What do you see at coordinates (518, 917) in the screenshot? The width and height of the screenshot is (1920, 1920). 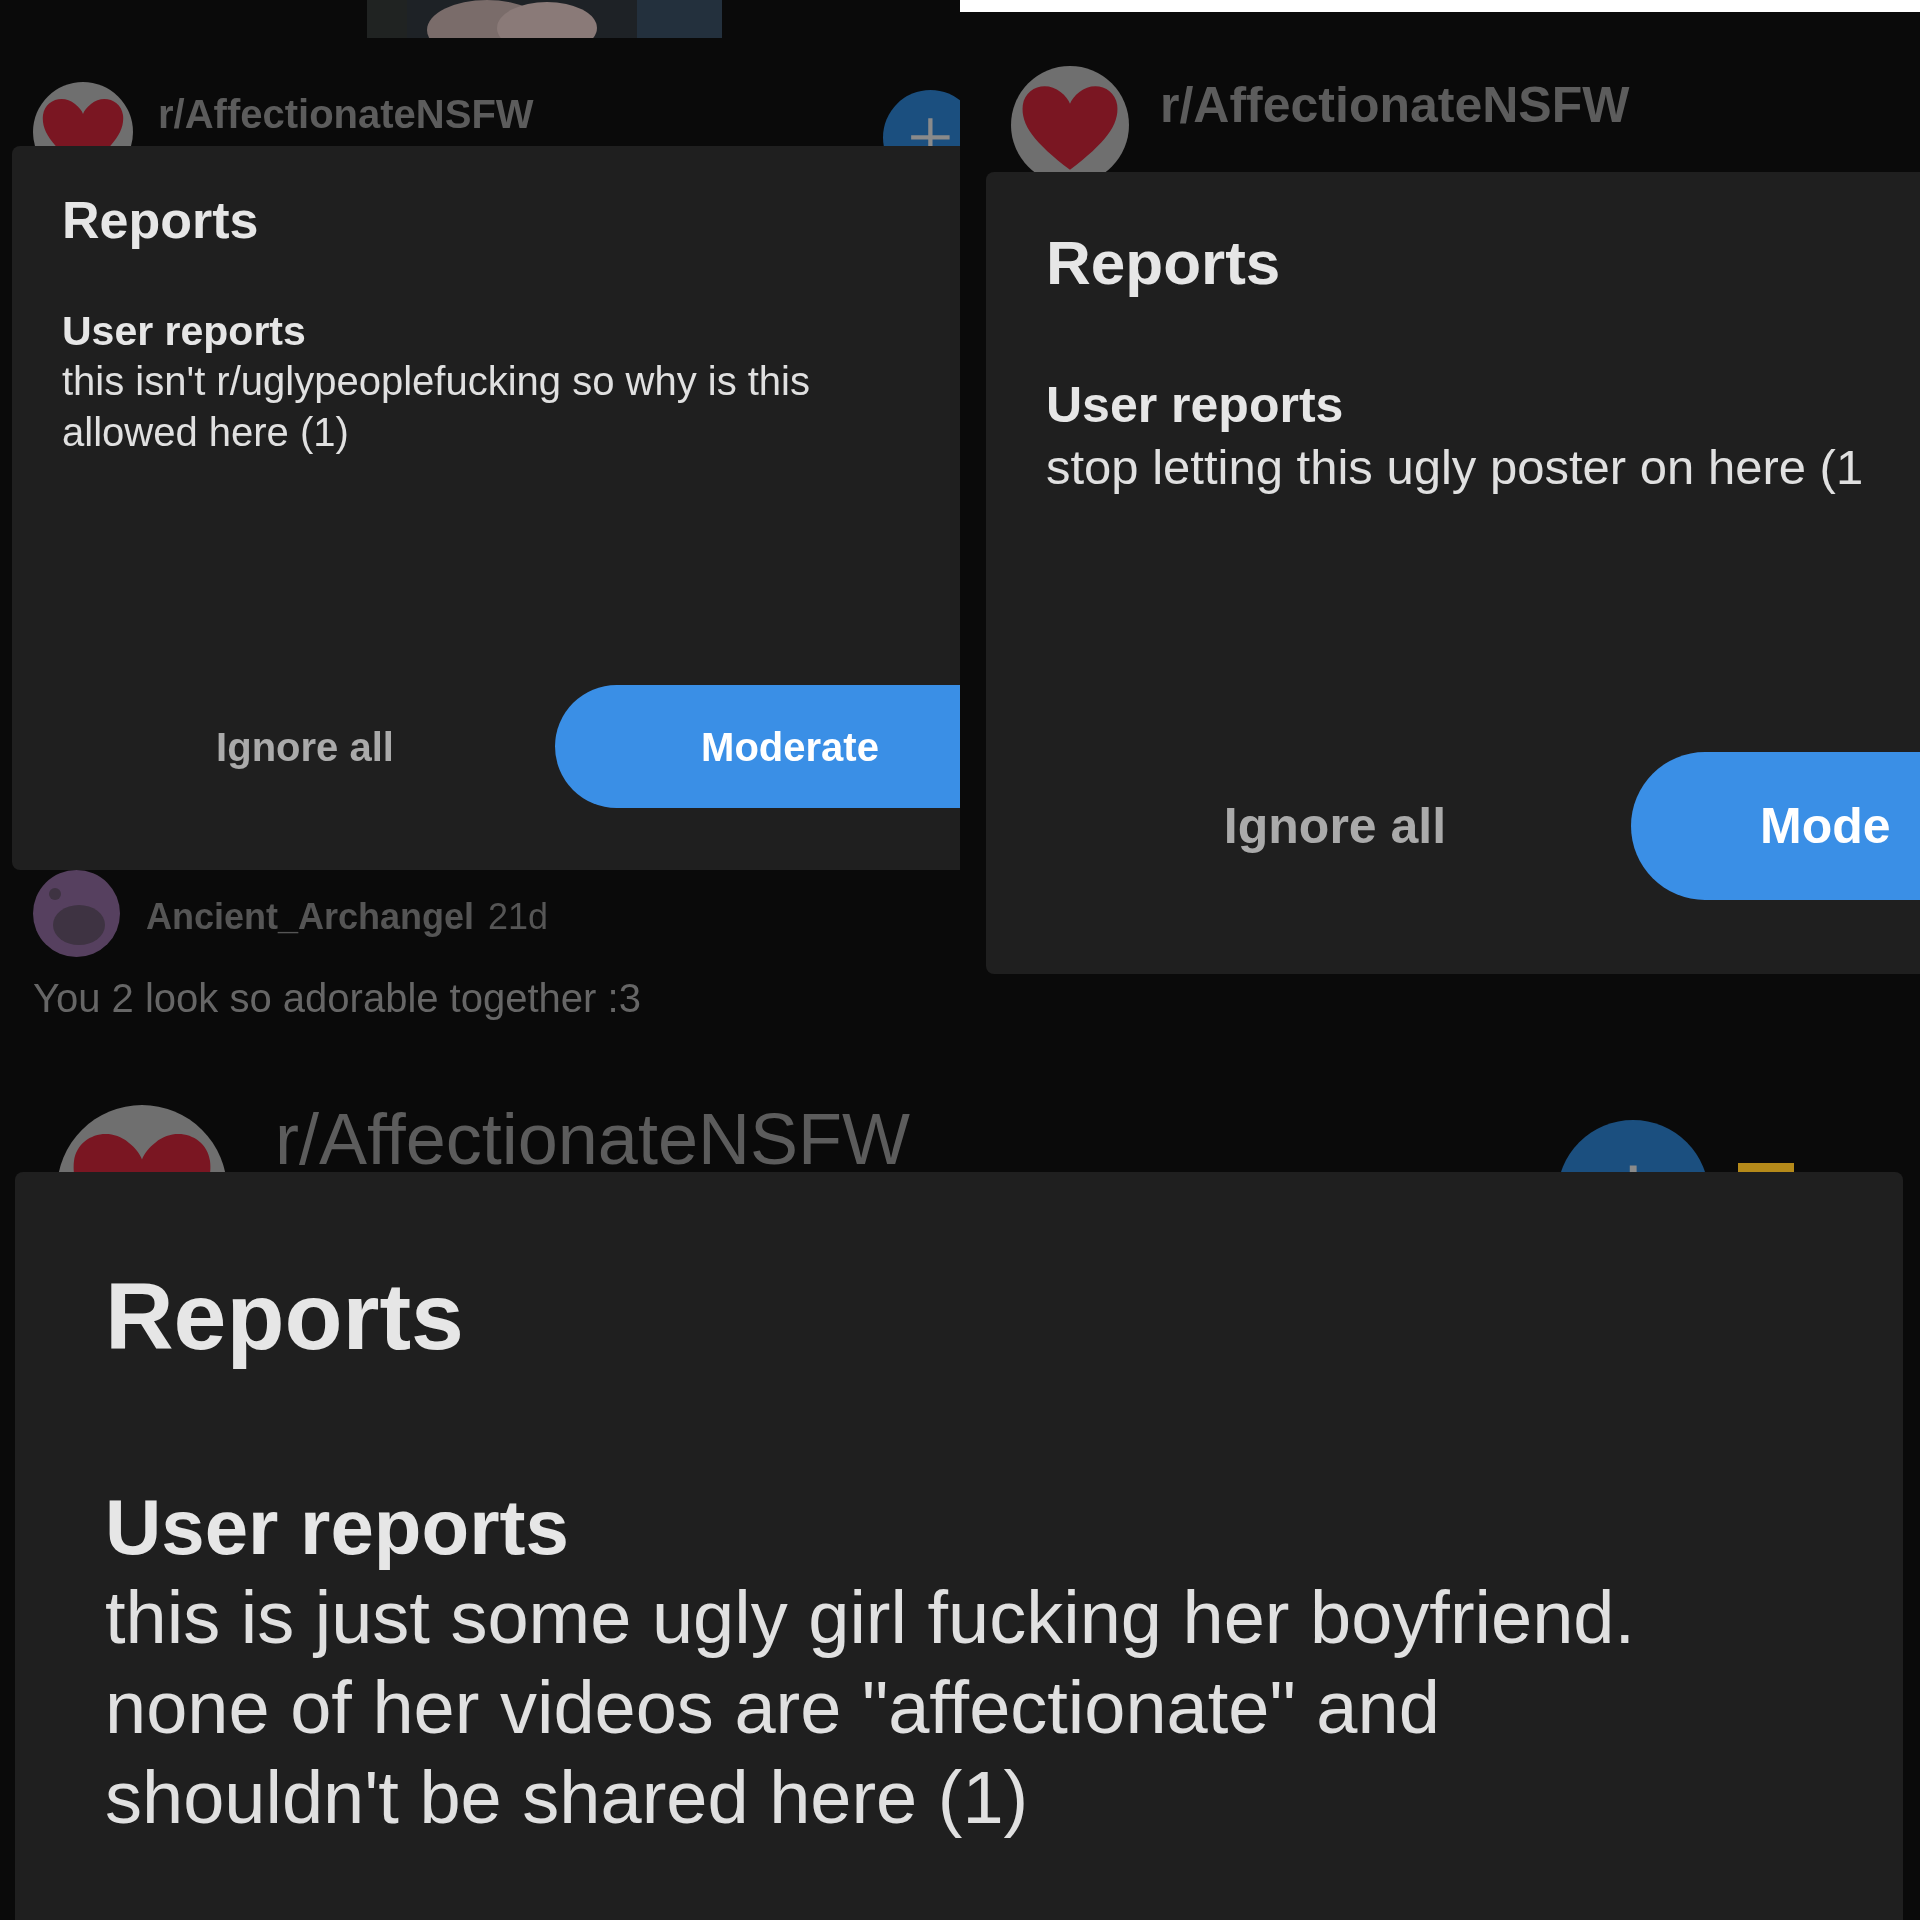 I see `comment-age: 21d` at bounding box center [518, 917].